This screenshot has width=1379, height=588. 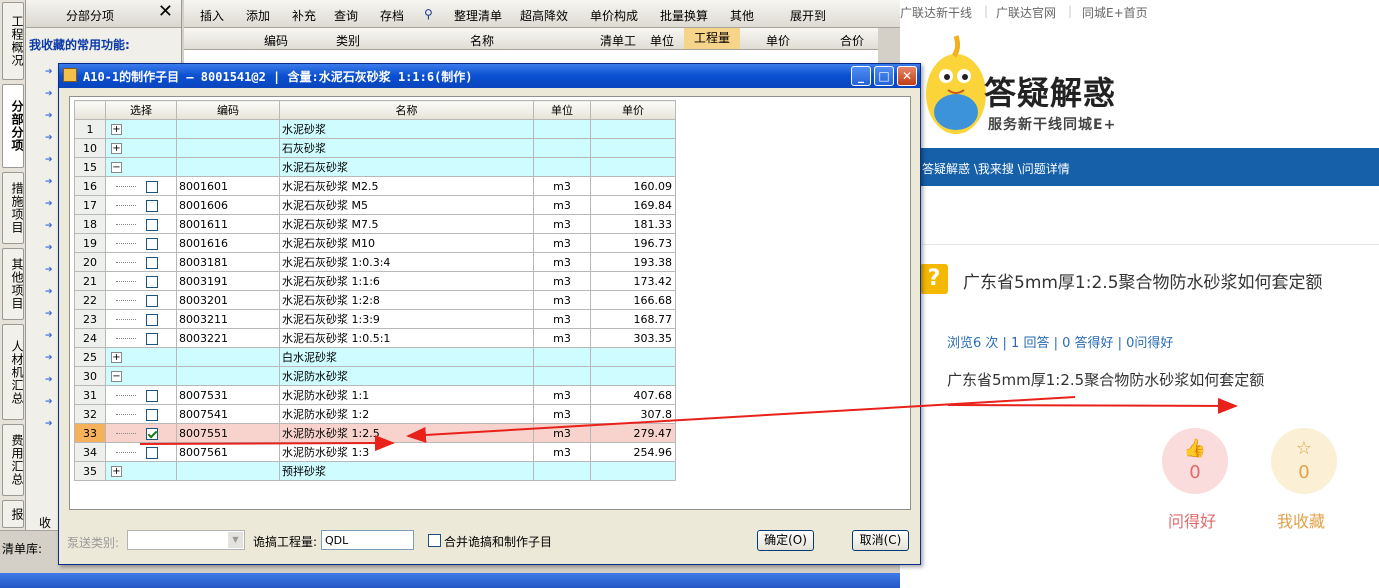 I want to click on other-menu: 其他, so click(x=742, y=15).